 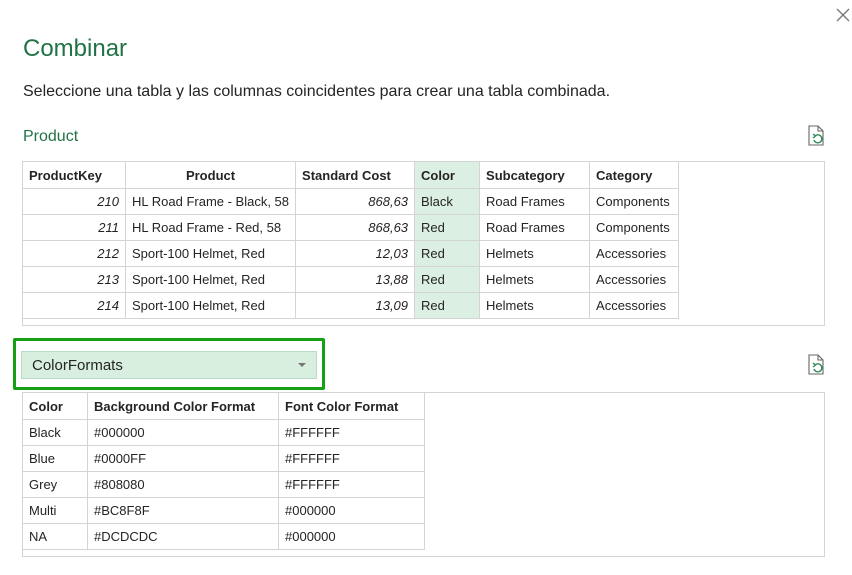 What do you see at coordinates (183, 484) in the screenshot?
I see `cell-background-color-format: #808080` at bounding box center [183, 484].